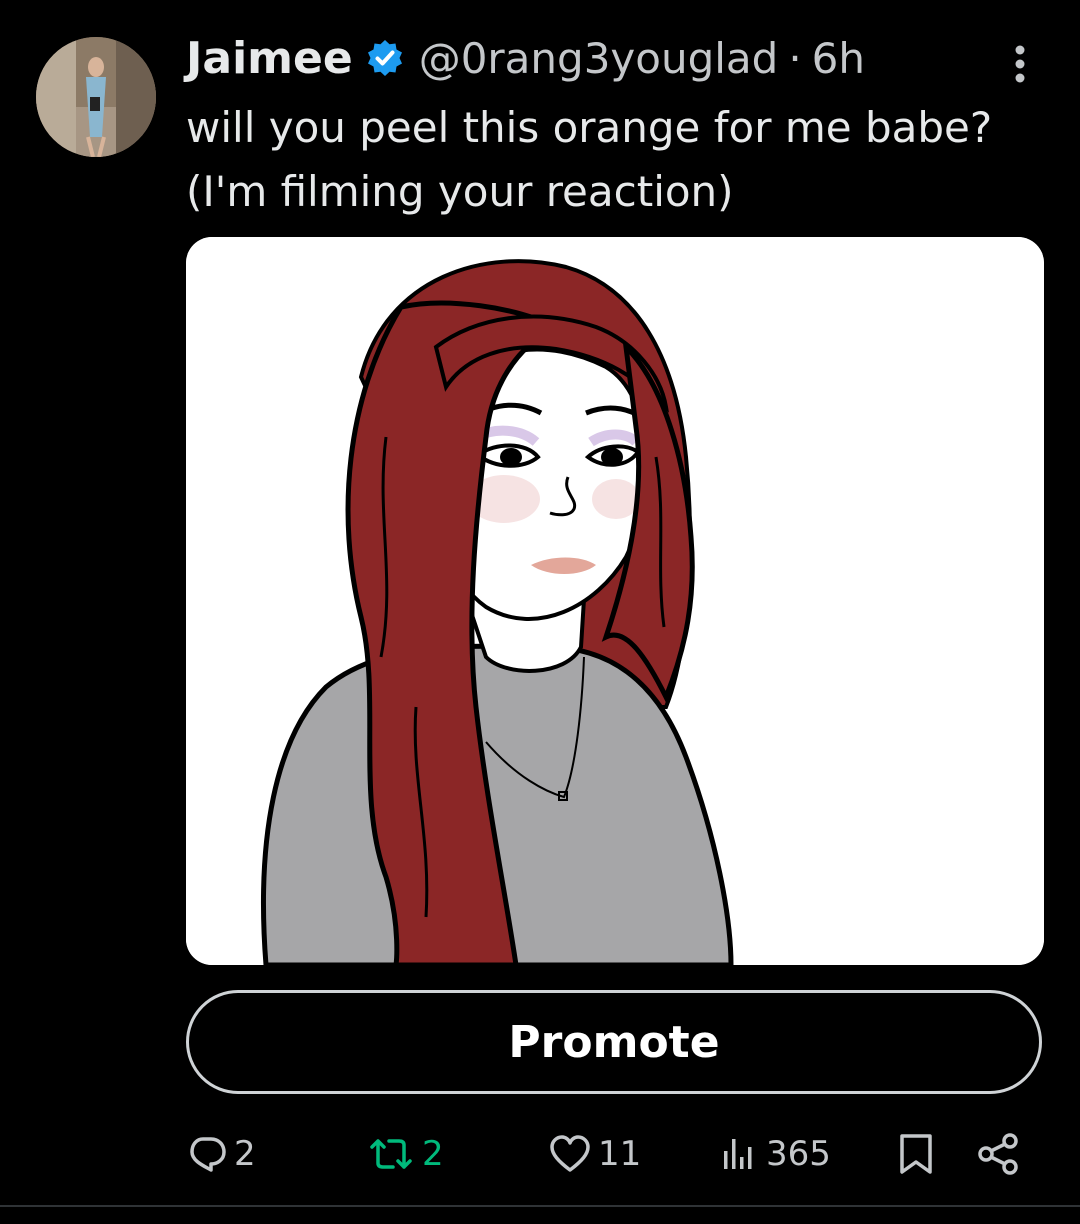 This screenshot has height=1224, width=1080. I want to click on views-bar-chart-icon, so click(738, 1154).